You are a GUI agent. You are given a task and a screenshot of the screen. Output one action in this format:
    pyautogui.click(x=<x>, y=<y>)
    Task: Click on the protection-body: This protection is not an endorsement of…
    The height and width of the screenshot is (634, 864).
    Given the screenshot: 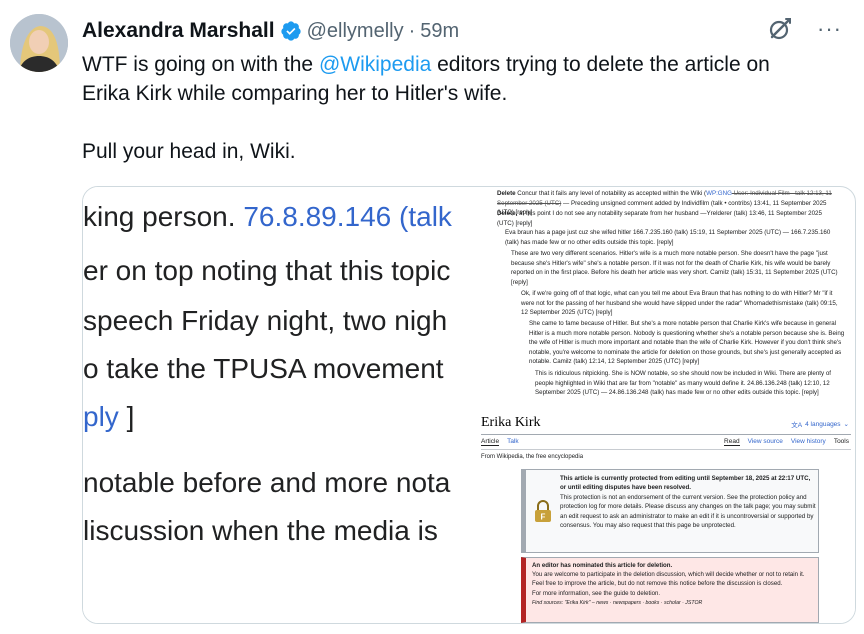 What is the action you would take?
    pyautogui.click(x=688, y=511)
    